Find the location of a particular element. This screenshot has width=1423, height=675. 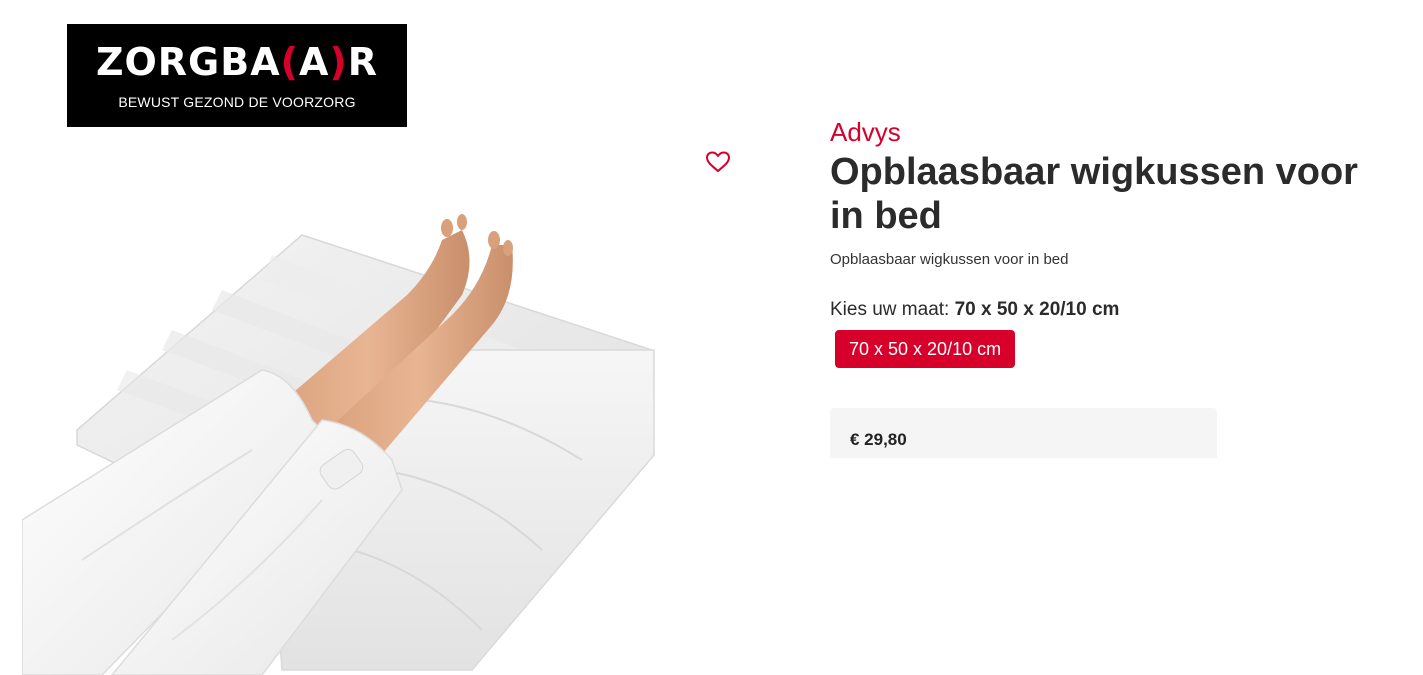

product-subtitle: Opblaasbaar wigkussen voor in bed is located at coordinates (949, 259).